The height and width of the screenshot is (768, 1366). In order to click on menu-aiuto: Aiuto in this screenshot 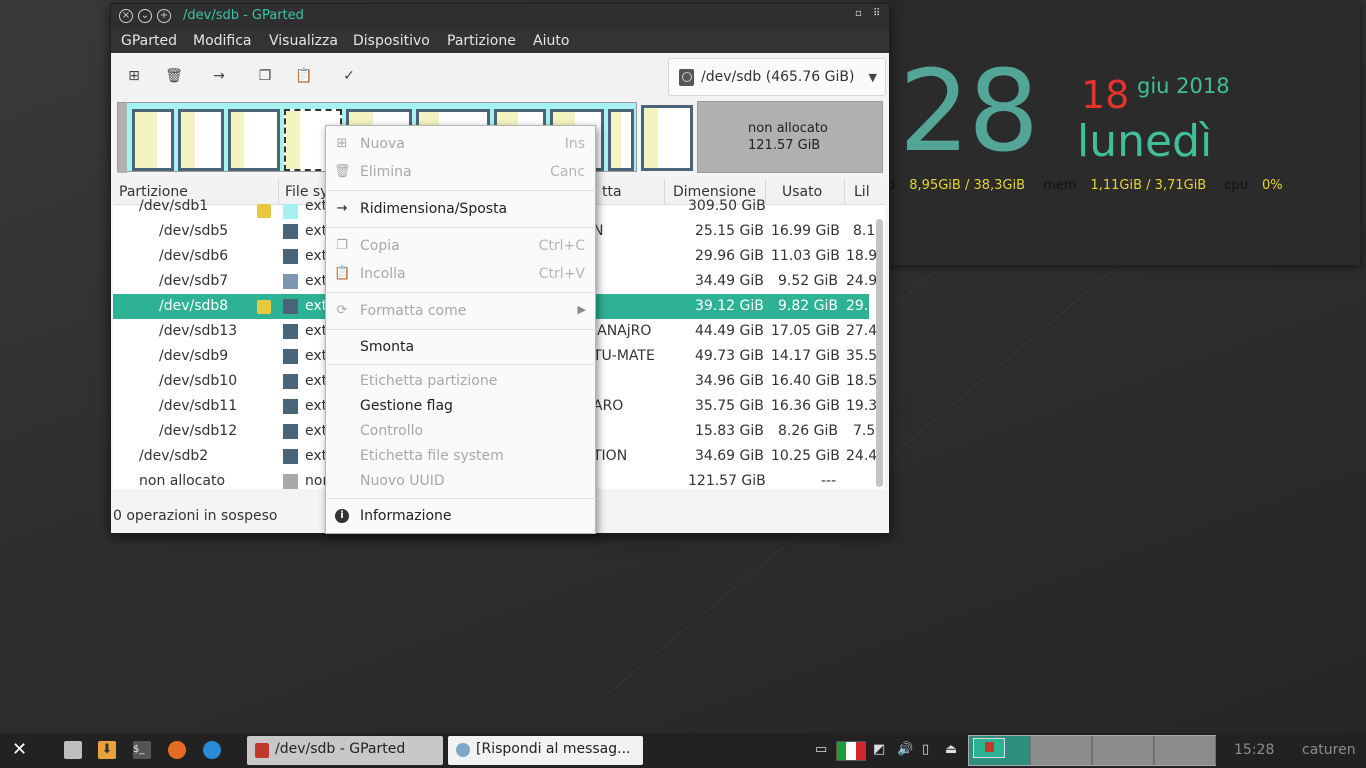, I will do `click(551, 41)`.